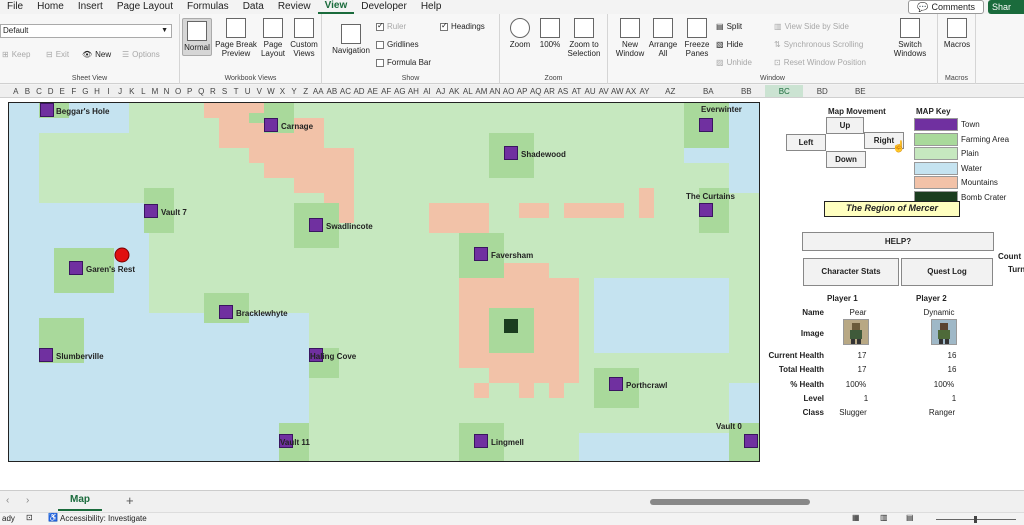  What do you see at coordinates (645, 91) in the screenshot?
I see `column-header: AY` at bounding box center [645, 91].